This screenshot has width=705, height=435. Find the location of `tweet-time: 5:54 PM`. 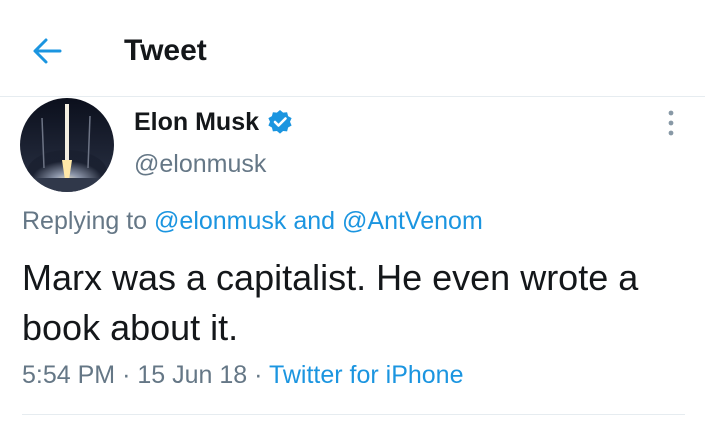

tweet-time: 5:54 PM is located at coordinates (68, 375).